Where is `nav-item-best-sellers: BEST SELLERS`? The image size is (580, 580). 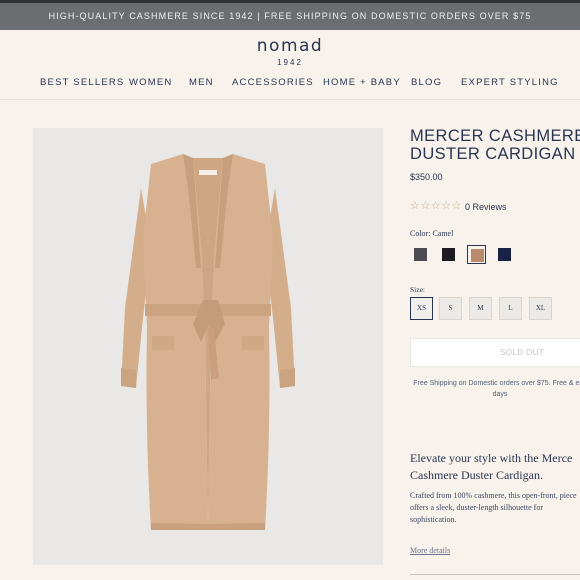
nav-item-best-sellers: BEST SELLERS is located at coordinates (82, 82).